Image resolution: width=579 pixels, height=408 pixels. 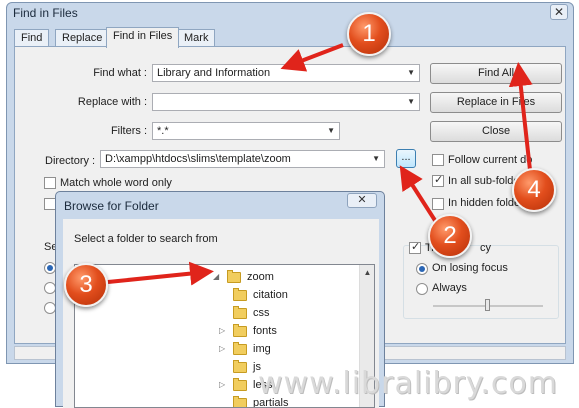 I want to click on callout-4: 4, so click(x=534, y=190).